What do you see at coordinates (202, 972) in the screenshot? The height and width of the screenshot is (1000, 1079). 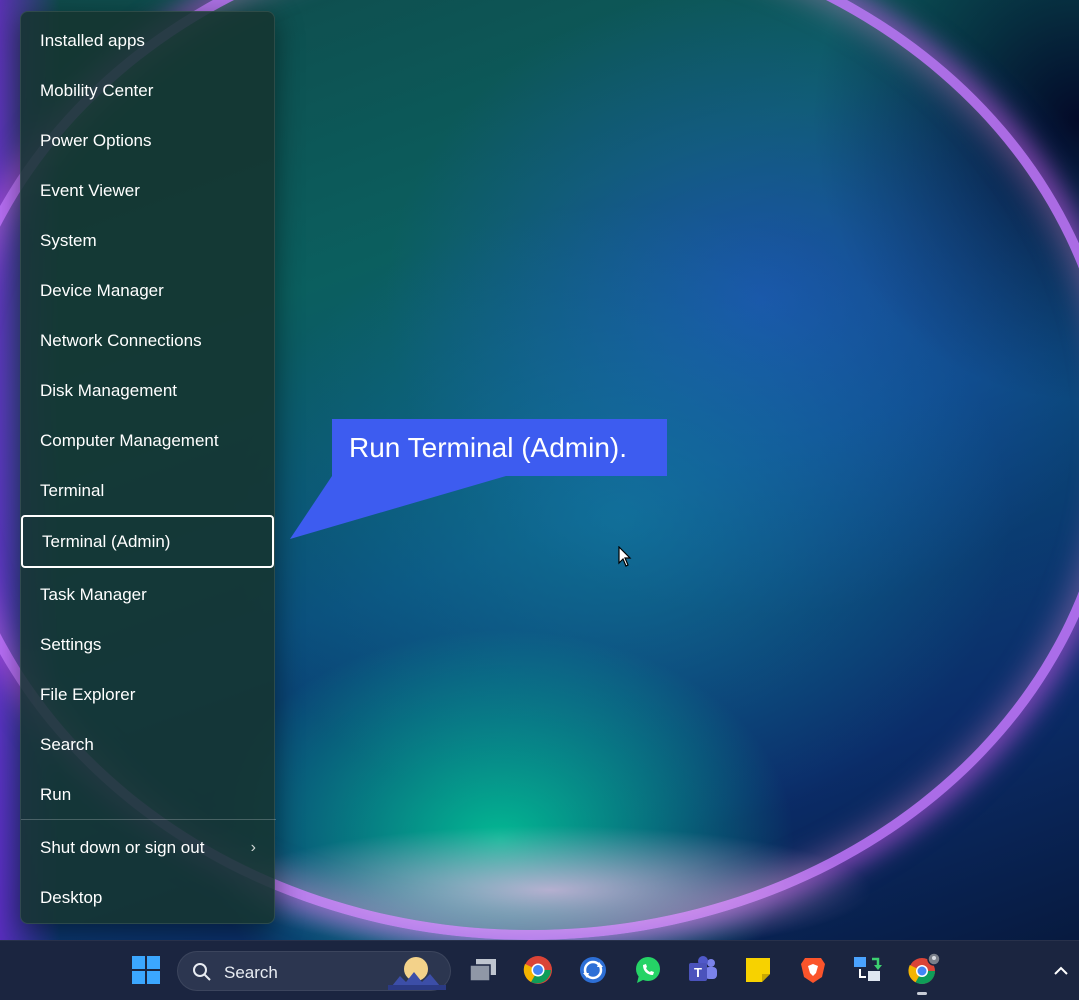 I see `search-icon` at bounding box center [202, 972].